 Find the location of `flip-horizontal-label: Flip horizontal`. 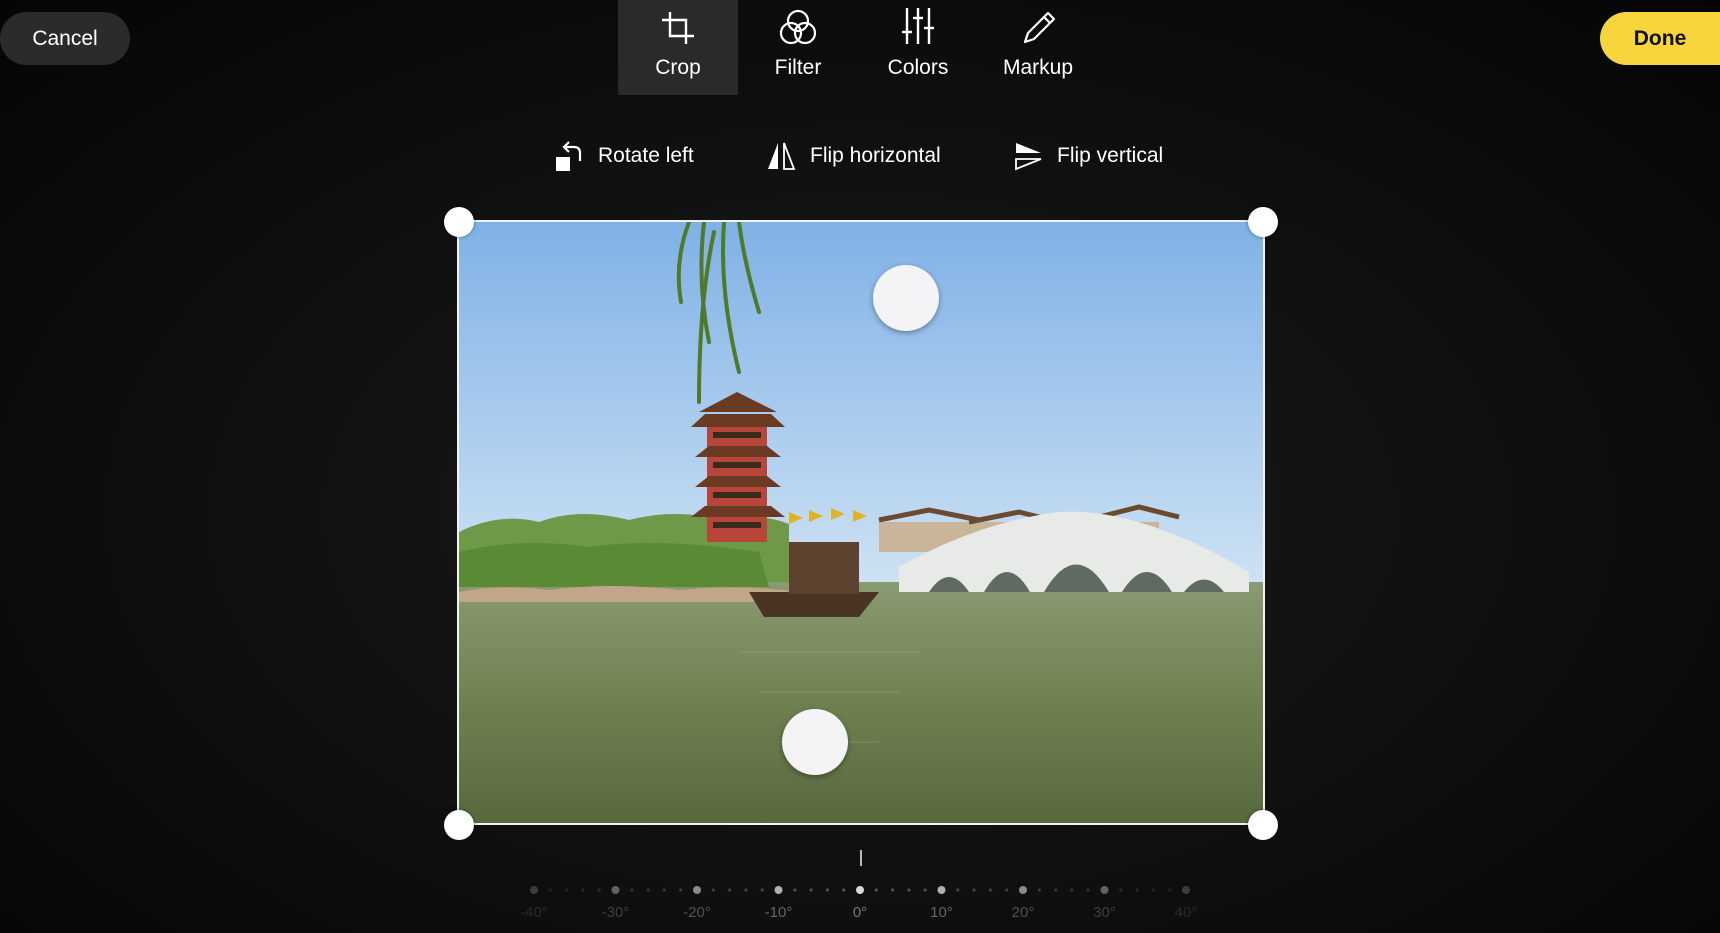

flip-horizontal-label: Flip horizontal is located at coordinates (875, 155).